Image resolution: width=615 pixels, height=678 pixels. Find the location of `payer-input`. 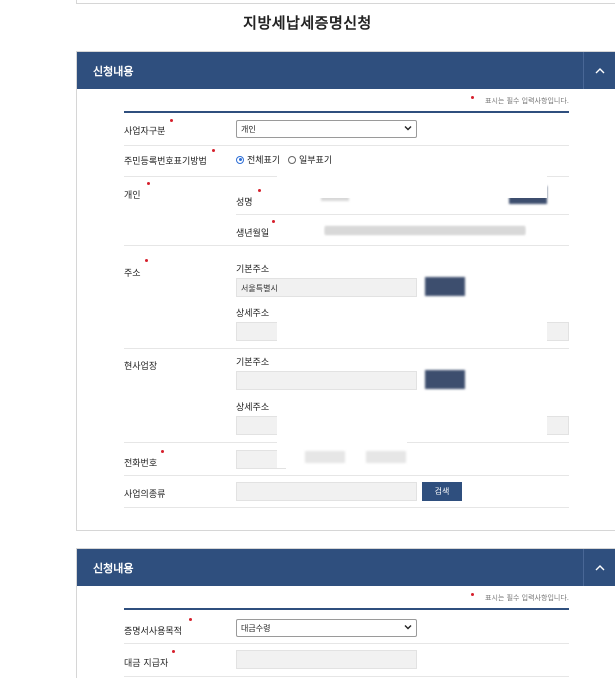

payer-input is located at coordinates (326, 659).